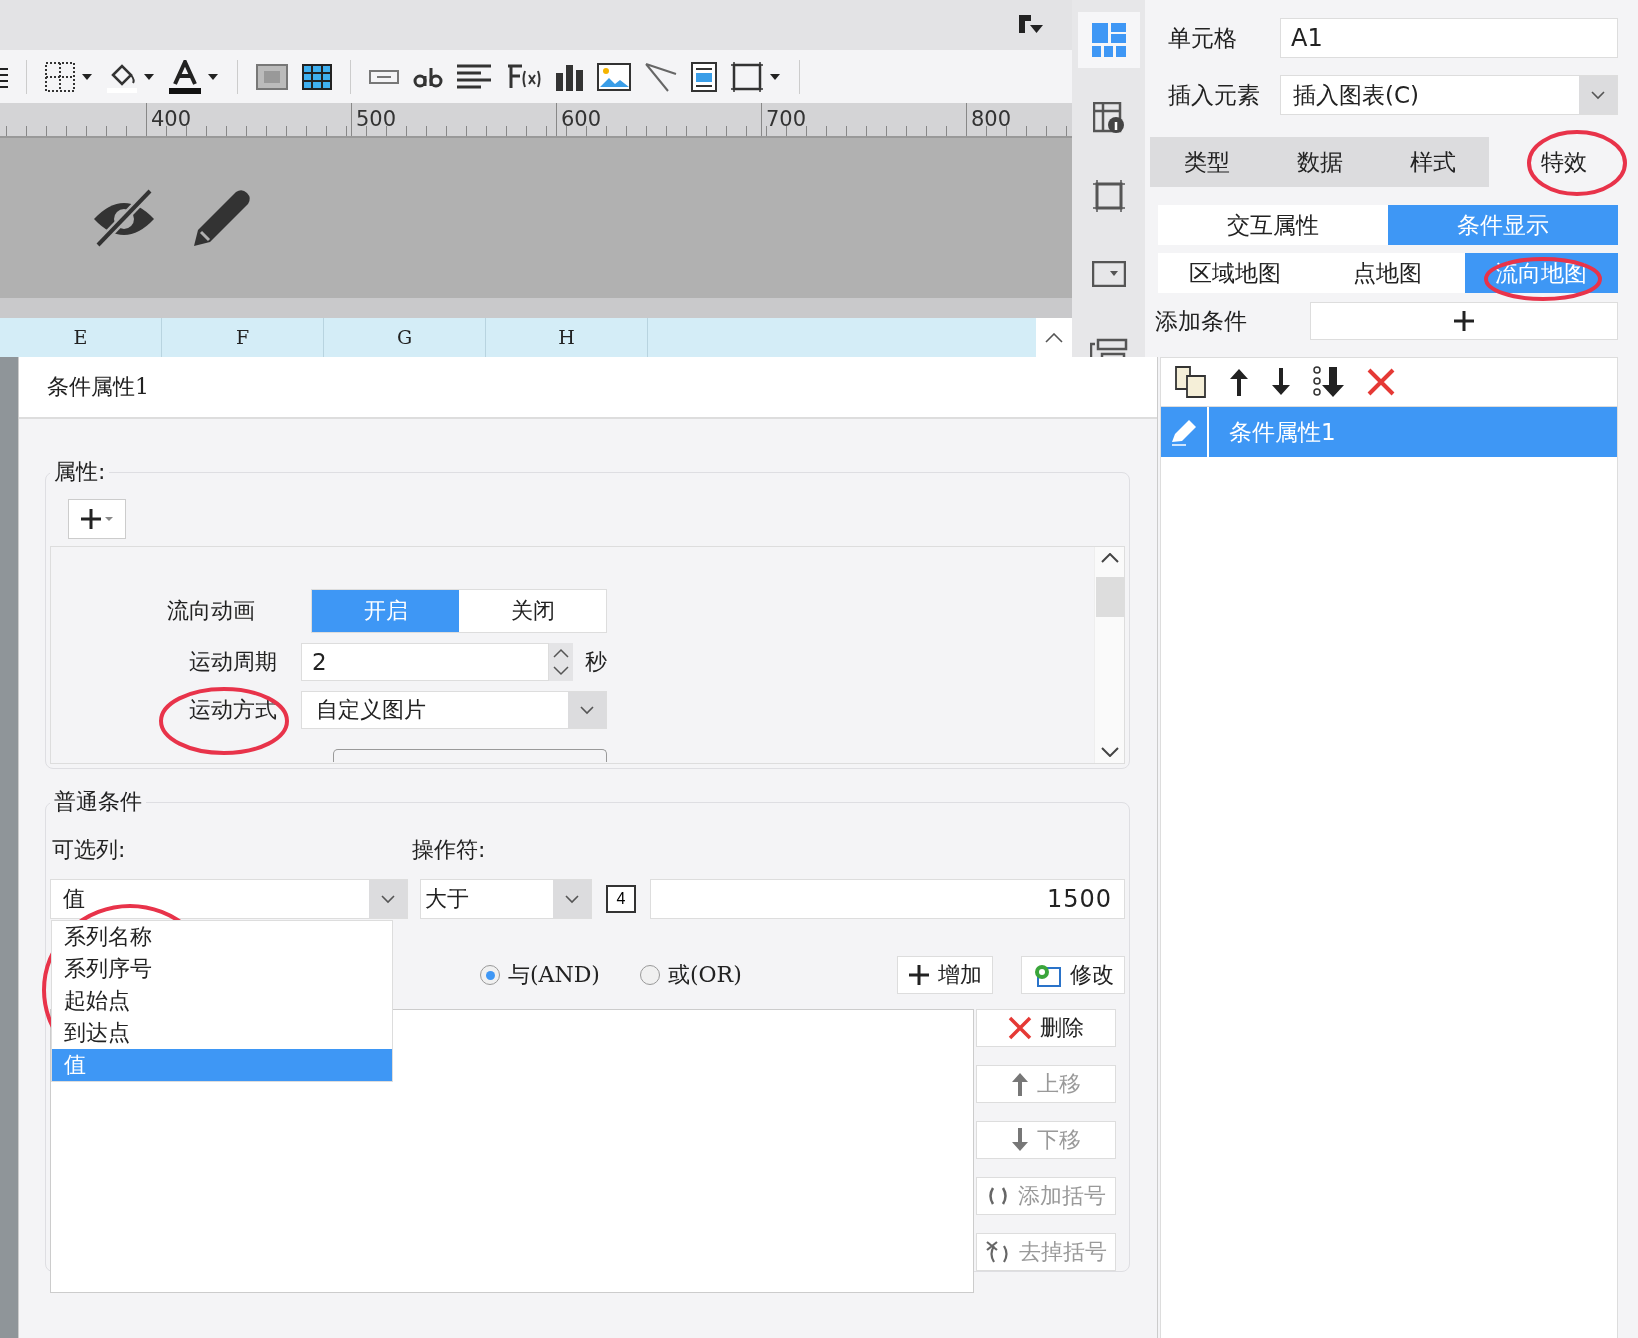 The image size is (1638, 1338). I want to click on panel-tab: 类型, so click(1206, 162).